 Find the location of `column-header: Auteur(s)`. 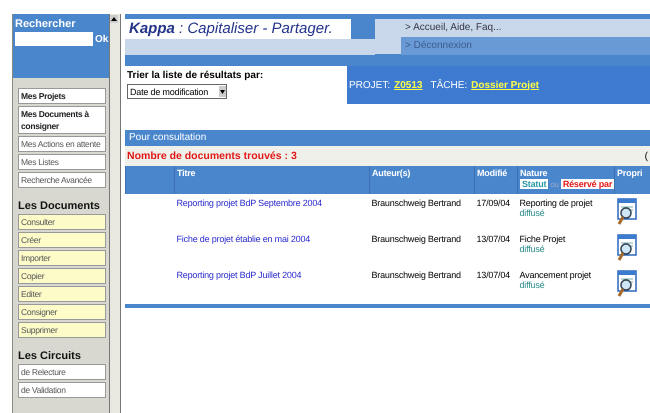

column-header: Auteur(s) is located at coordinates (422, 180).